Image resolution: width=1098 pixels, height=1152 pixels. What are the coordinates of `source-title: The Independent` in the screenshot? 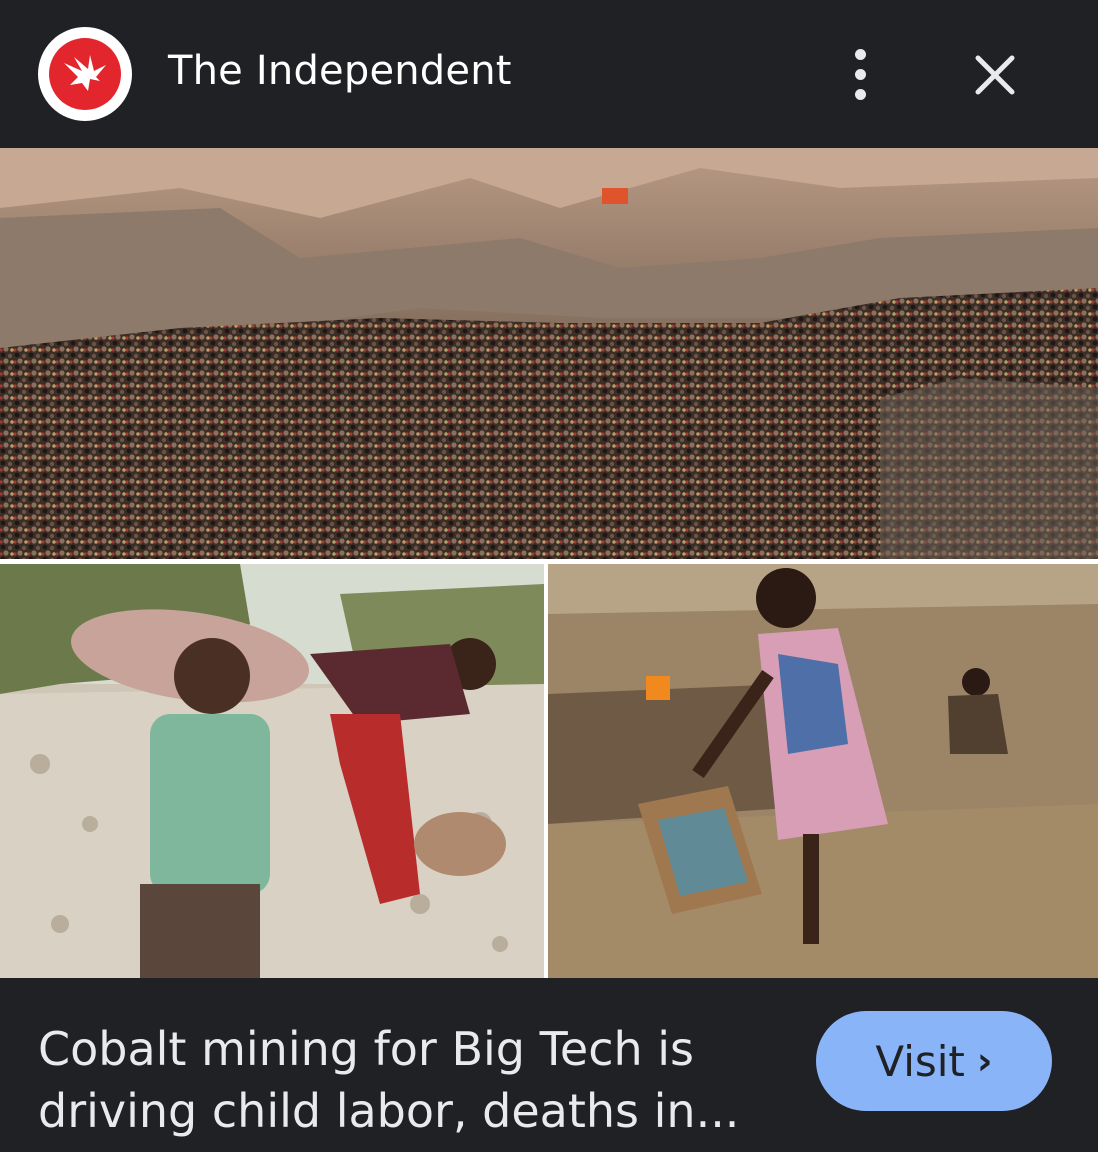 It's located at (340, 71).